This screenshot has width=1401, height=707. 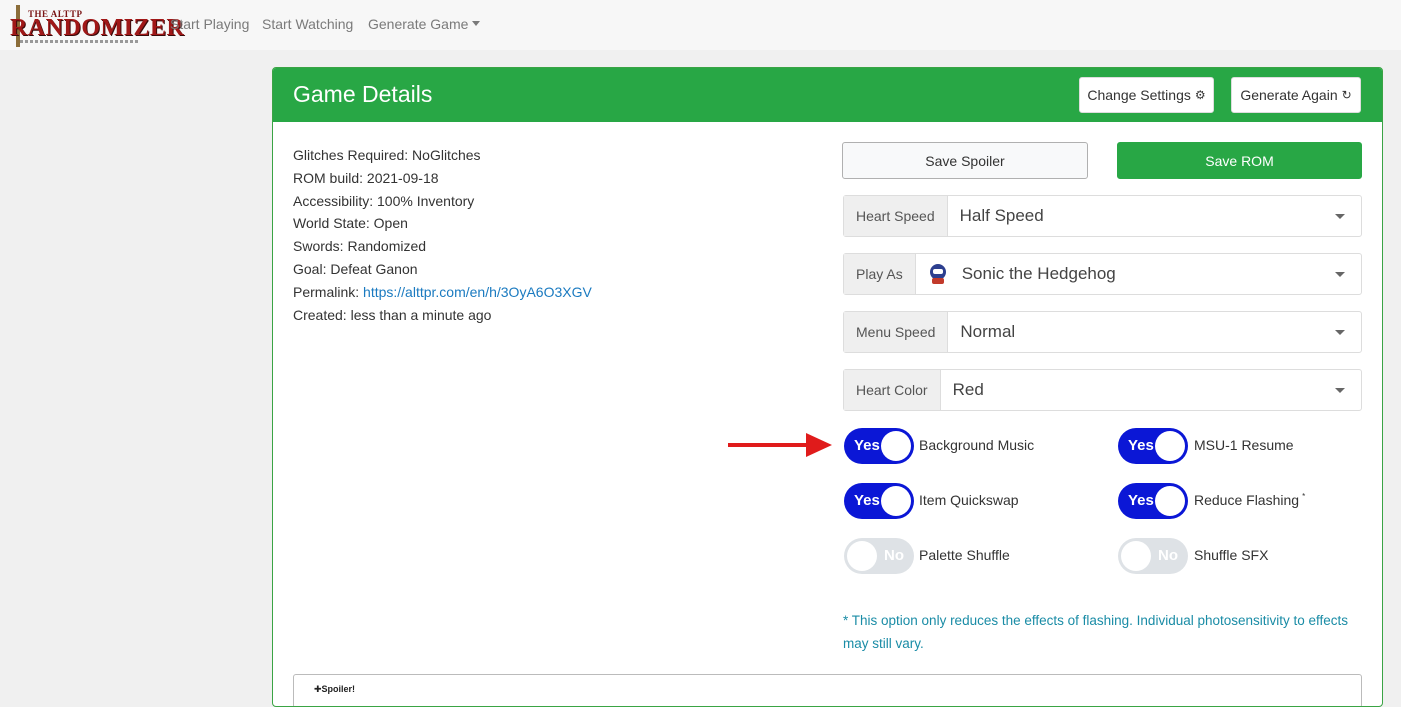 I want to click on randomizer-logo: THE ALTTP RANDOMIZER, so click(x=95, y=26).